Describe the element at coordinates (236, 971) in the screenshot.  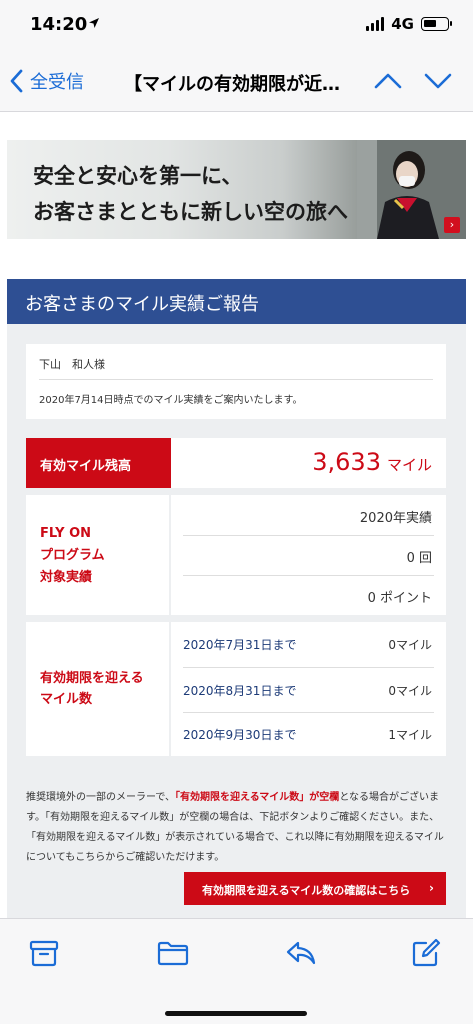
I see `bottom-toolbar` at that location.